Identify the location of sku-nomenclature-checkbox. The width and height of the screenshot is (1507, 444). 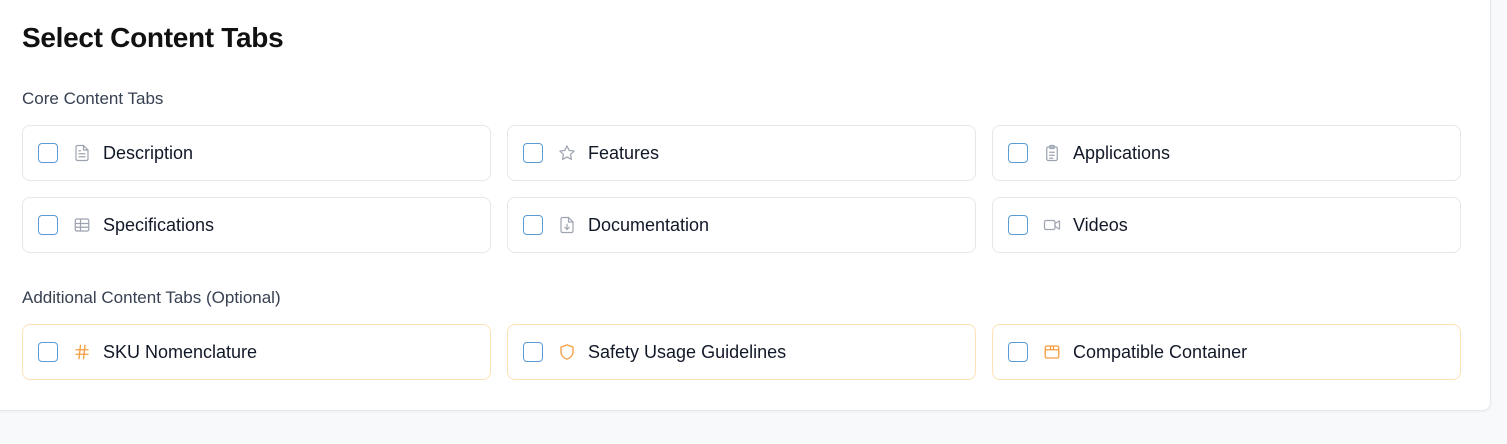
(48, 352).